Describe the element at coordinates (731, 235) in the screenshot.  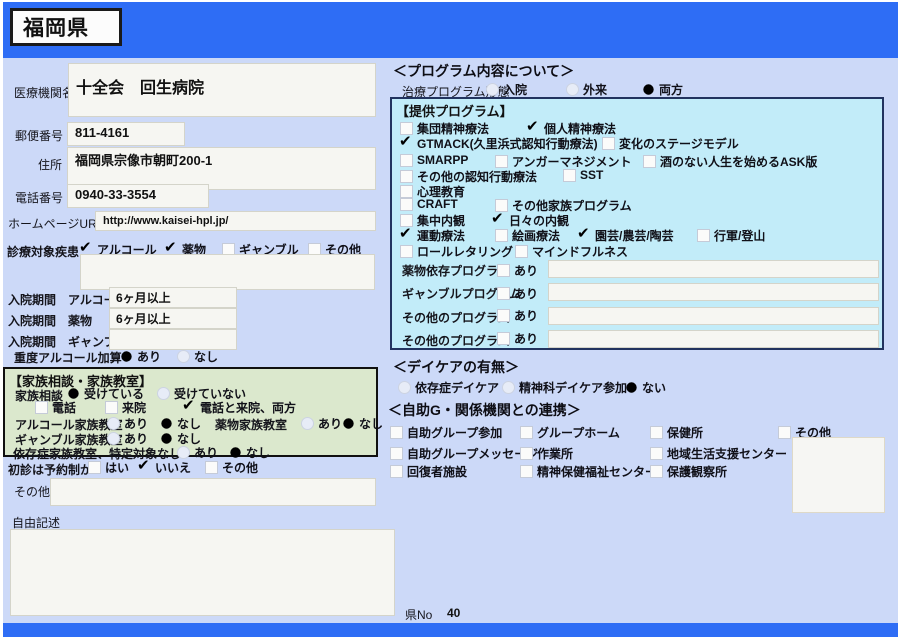
I see `checkbox-program-hiking: 行軍/登山` at that location.